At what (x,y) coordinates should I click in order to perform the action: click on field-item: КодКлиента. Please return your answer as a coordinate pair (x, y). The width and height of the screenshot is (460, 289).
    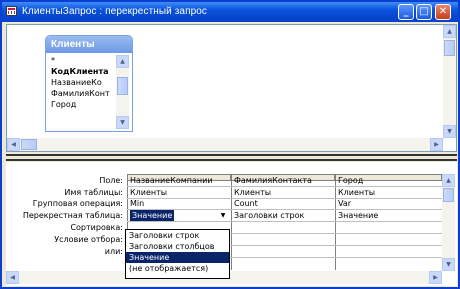
    Looking at the image, I should click on (81, 71).